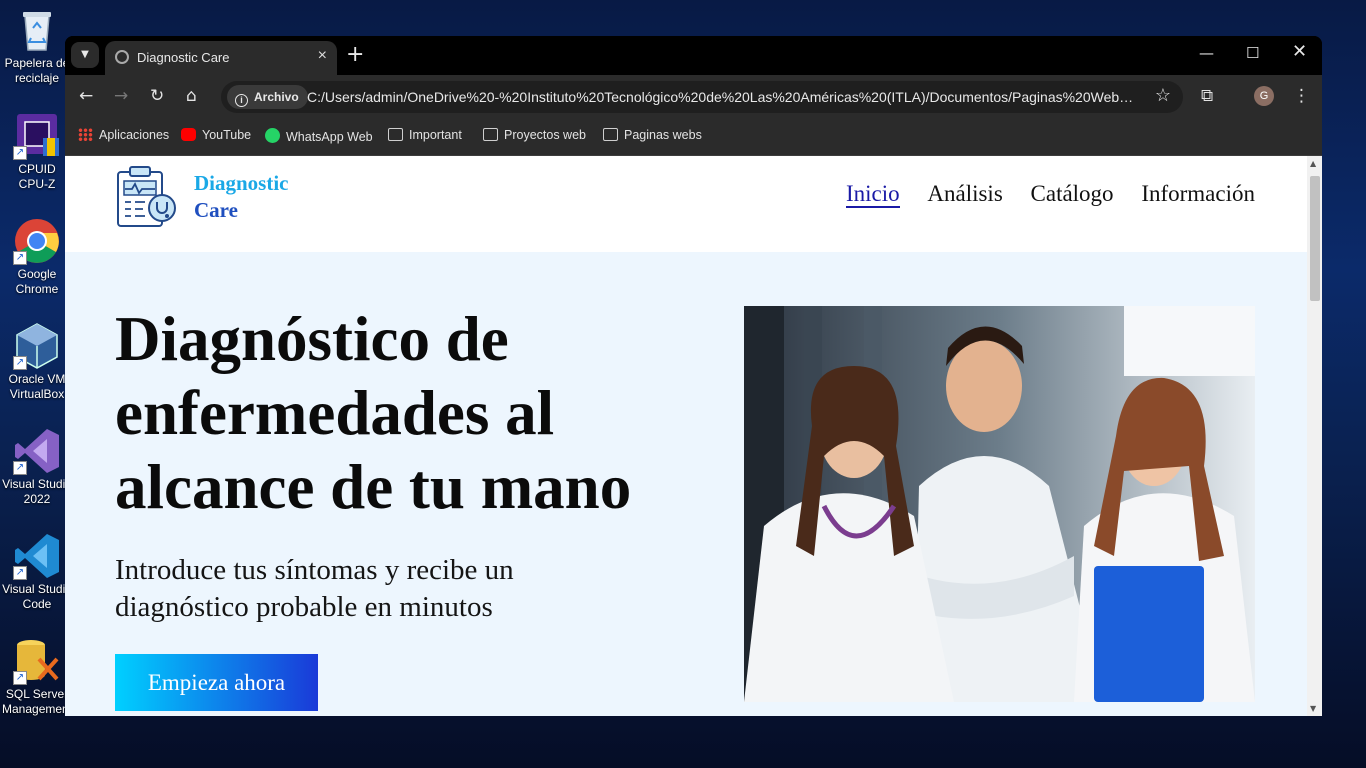 The height and width of the screenshot is (768, 1366). What do you see at coordinates (37, 70) in the screenshot?
I see `desktop-icon-label: Papelera de reciclaje` at bounding box center [37, 70].